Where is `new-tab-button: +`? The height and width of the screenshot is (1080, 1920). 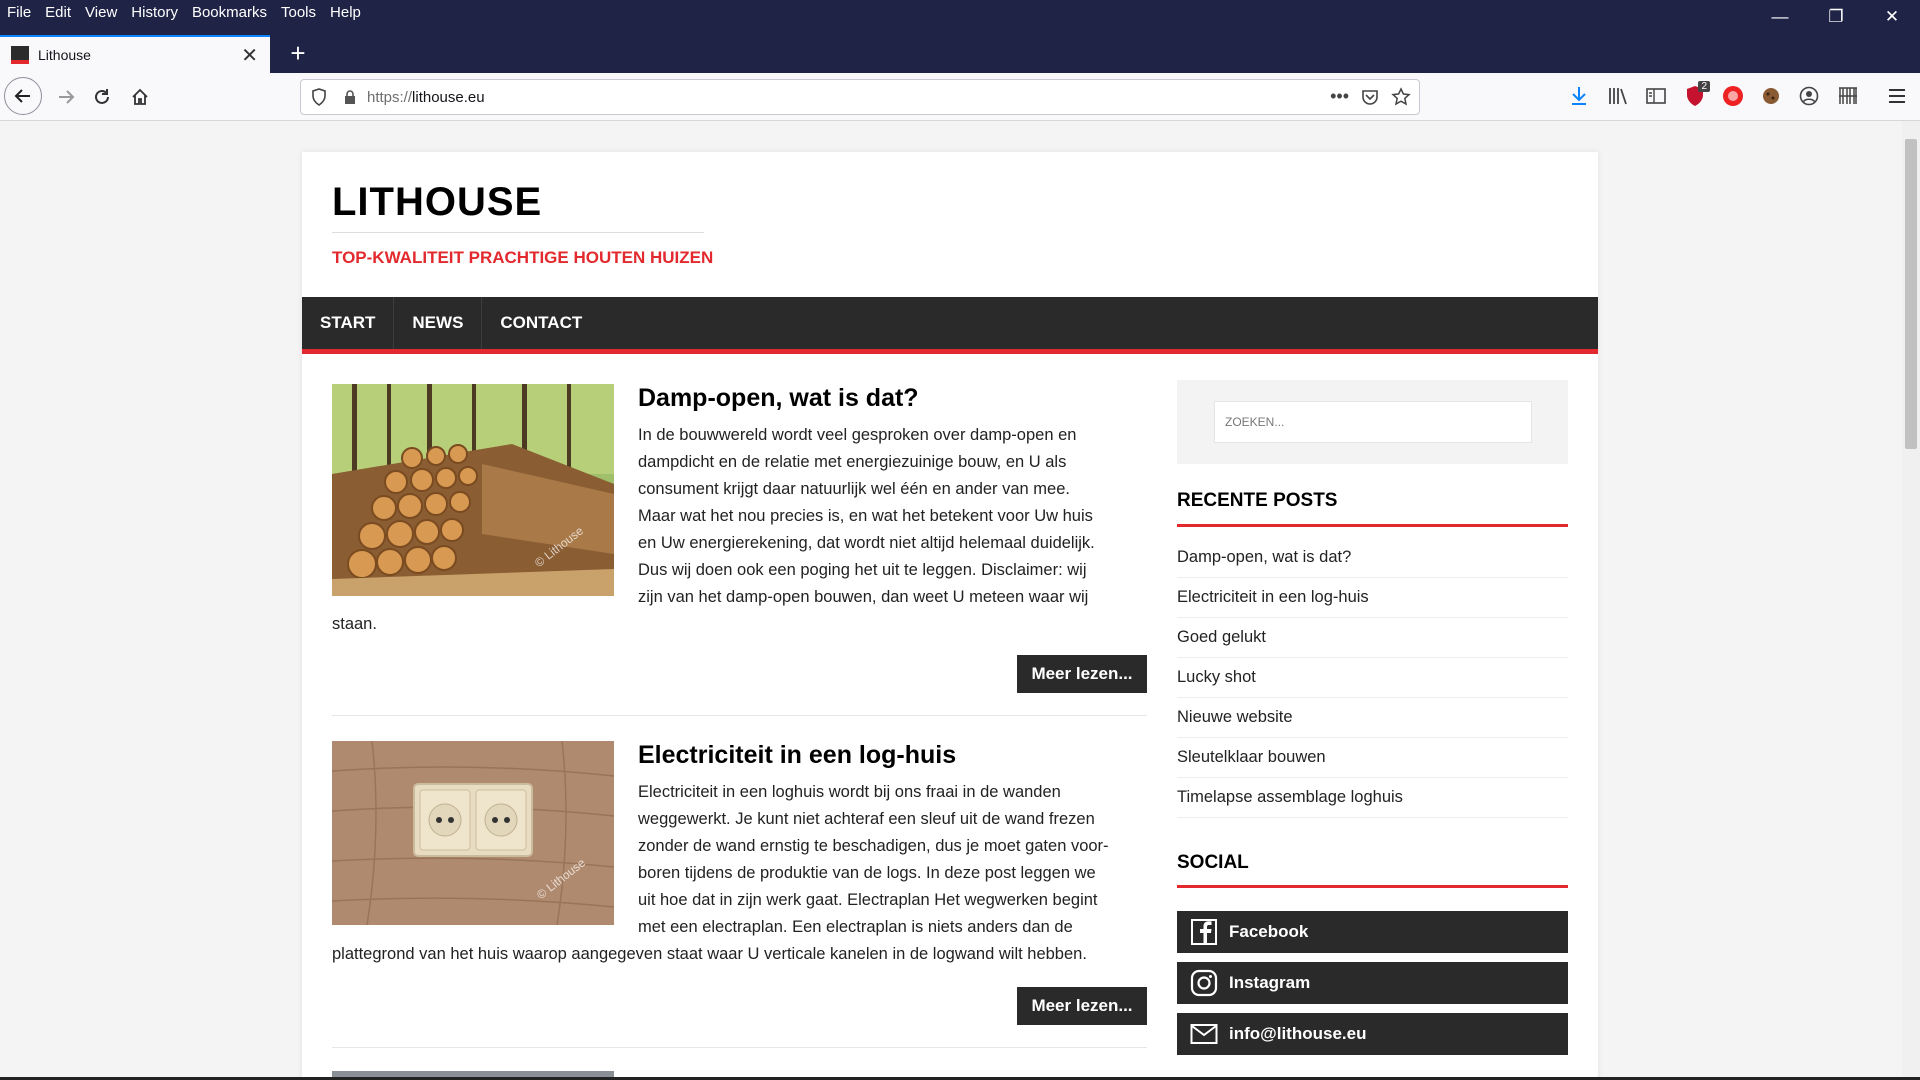 new-tab-button: + is located at coordinates (298, 53).